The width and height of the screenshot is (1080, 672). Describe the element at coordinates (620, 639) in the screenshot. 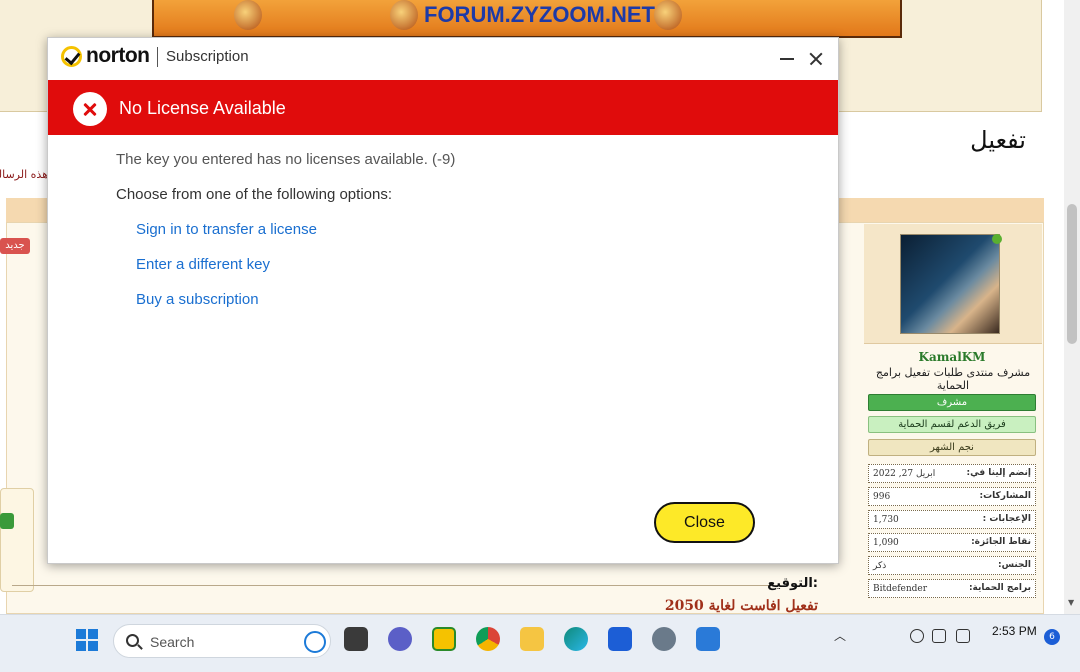

I see `store-icon` at that location.